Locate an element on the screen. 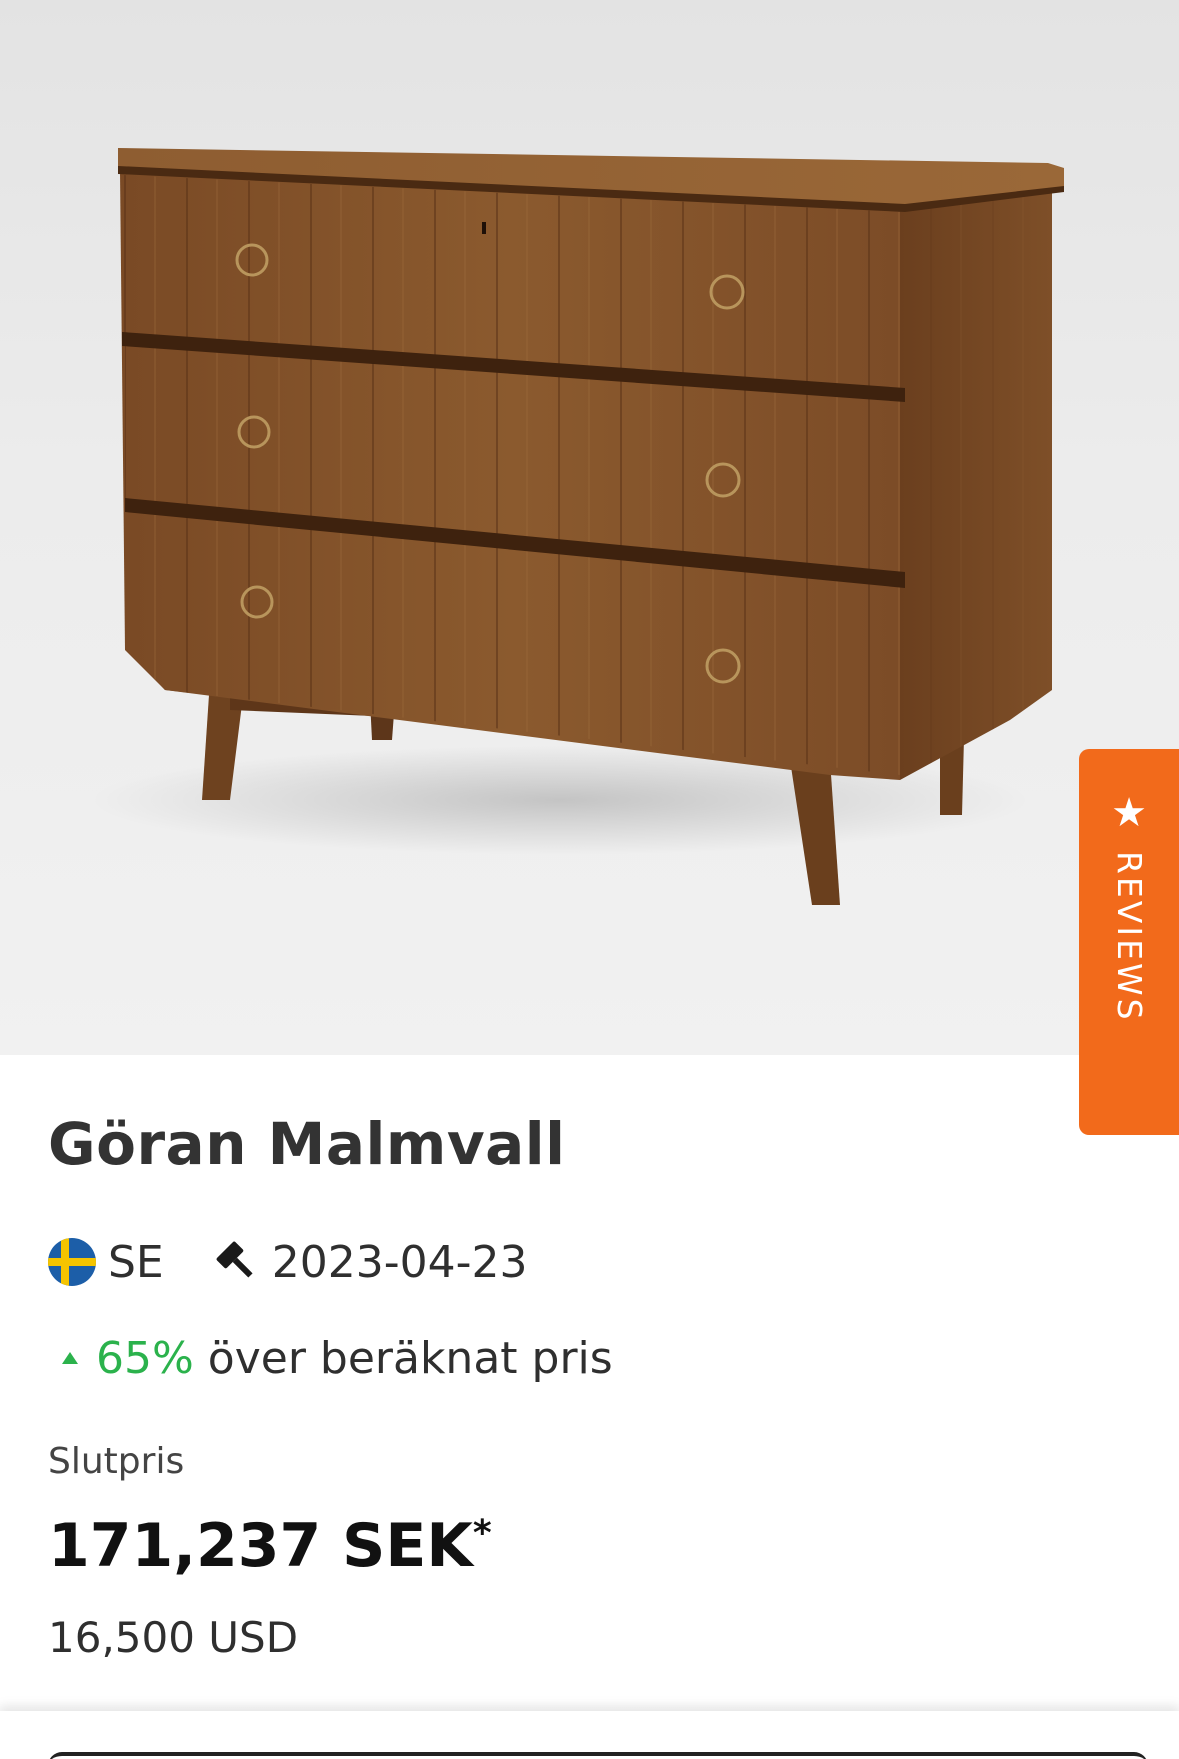  estimate-percent: 65% is located at coordinates (145, 1358).